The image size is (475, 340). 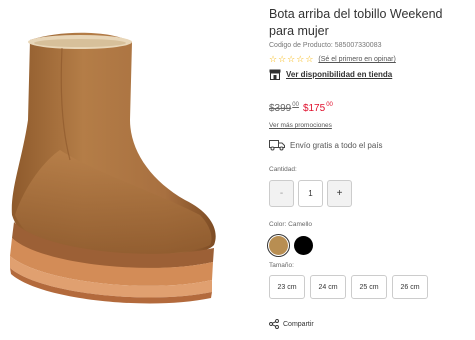 I want to click on write-review-link: (Sé el primero en opinar), so click(x=356, y=59).